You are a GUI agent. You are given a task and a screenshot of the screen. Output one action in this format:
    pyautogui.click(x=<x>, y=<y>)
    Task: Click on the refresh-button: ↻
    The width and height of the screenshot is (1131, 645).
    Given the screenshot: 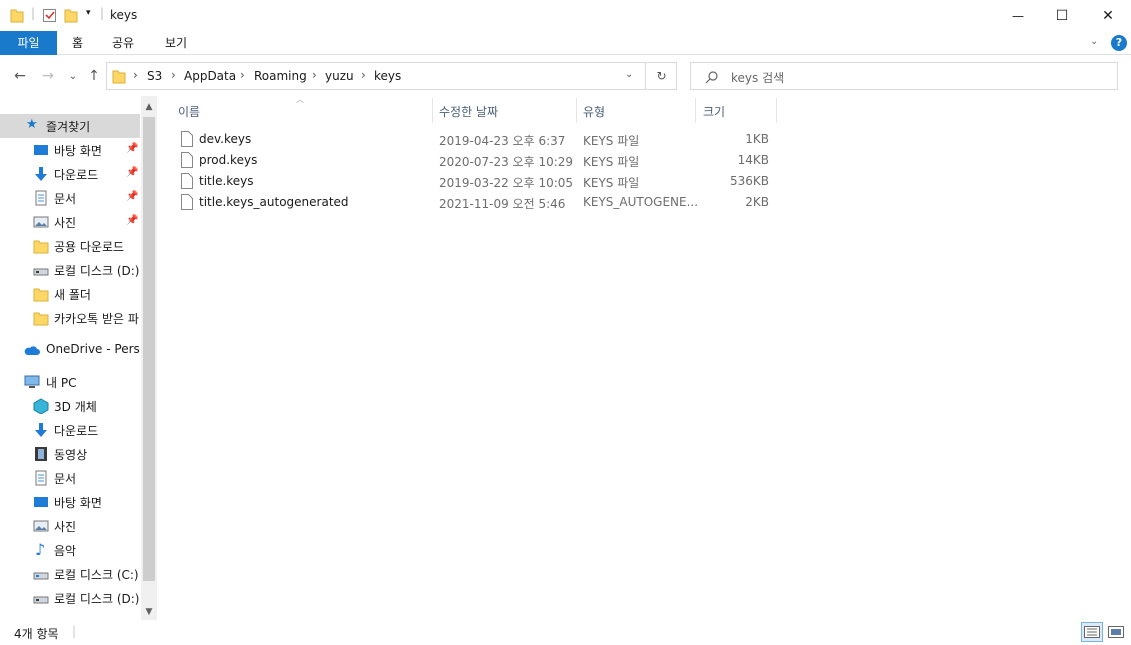 What is the action you would take?
    pyautogui.click(x=662, y=76)
    